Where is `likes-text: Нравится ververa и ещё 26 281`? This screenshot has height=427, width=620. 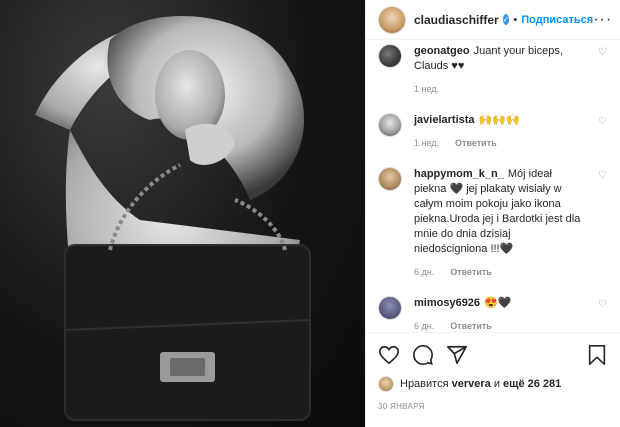 likes-text: Нравится ververa и ещё 26 281 is located at coordinates (480, 384).